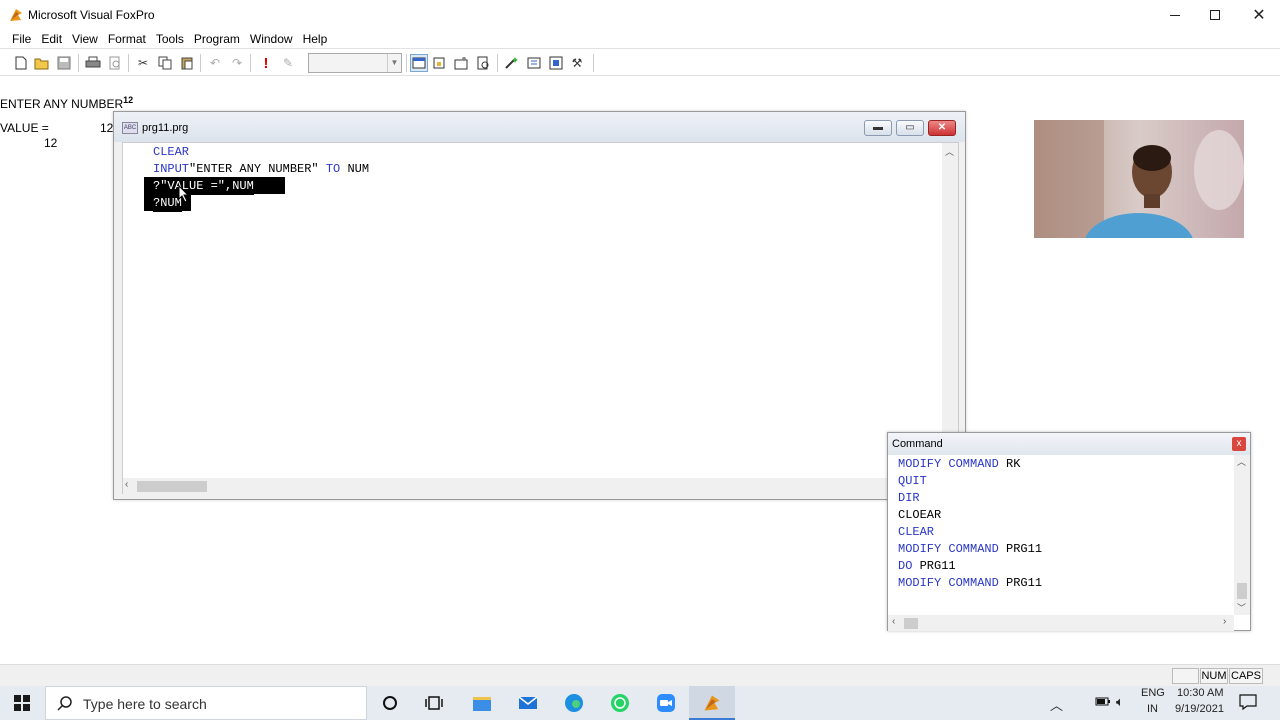 The height and width of the screenshot is (720, 1280). I want to click on command-history-line: DIR, so click(909, 498).